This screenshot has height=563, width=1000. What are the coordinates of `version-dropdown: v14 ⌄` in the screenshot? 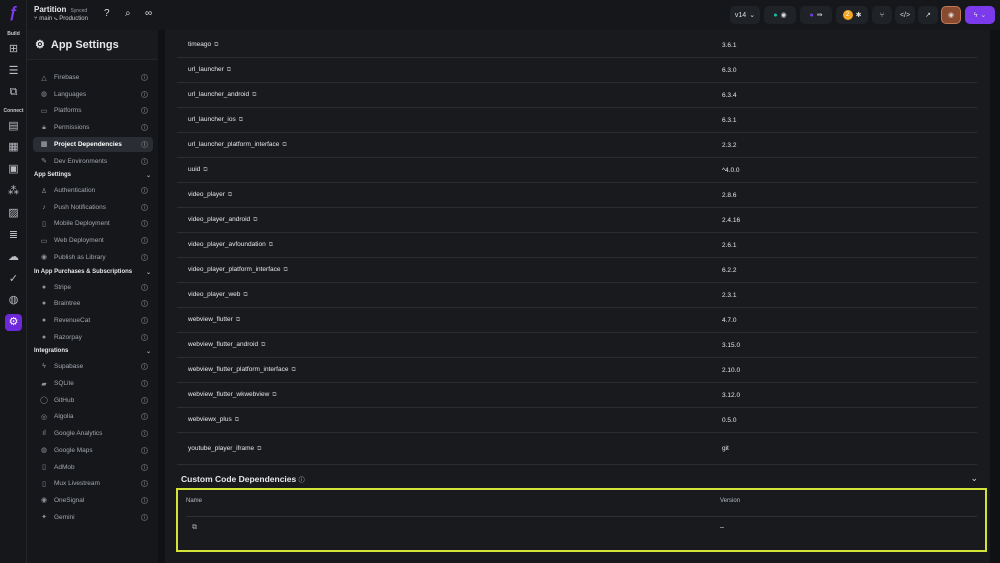 It's located at (745, 15).